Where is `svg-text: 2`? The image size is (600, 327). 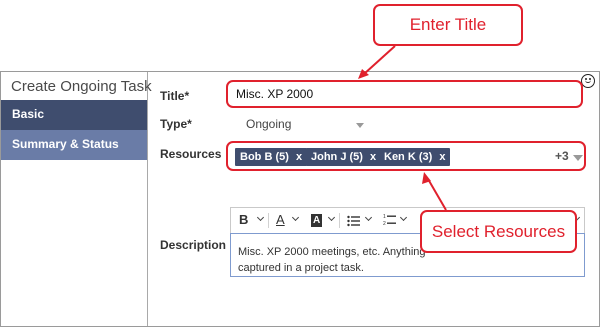
svg-text: 2 is located at coordinates (384, 224).